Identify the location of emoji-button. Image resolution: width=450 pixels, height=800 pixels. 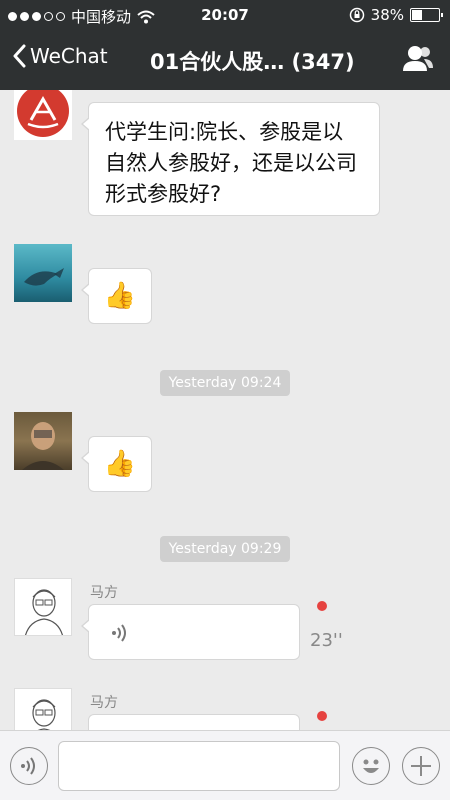
(371, 766).